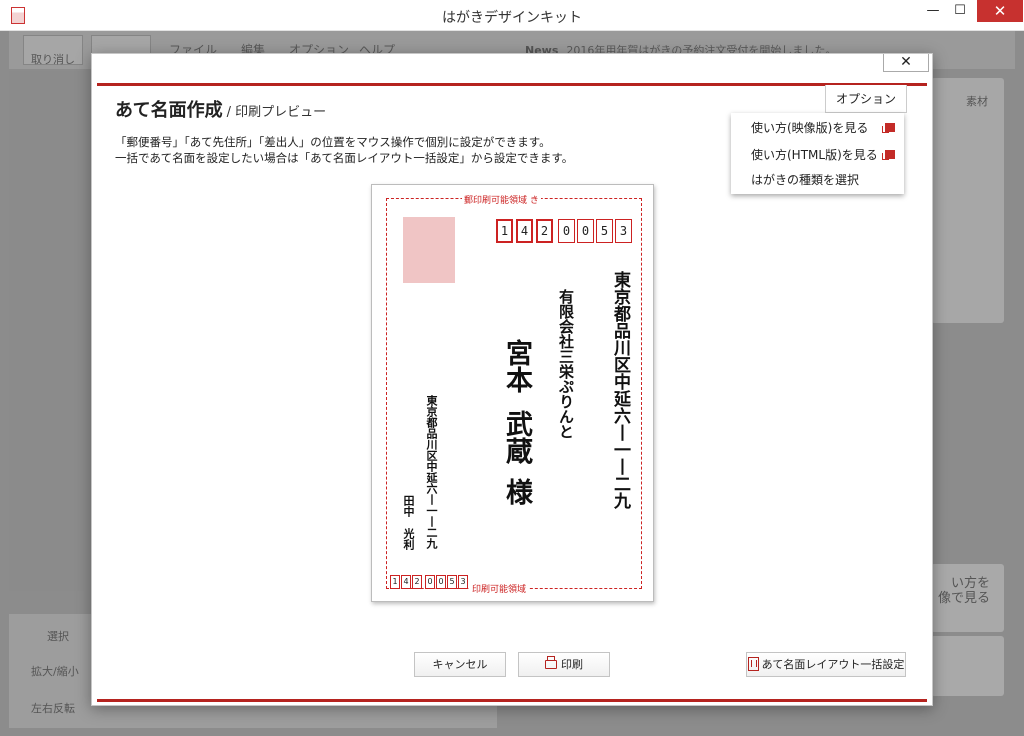 The image size is (1024, 736). What do you see at coordinates (620, 390) in the screenshot?
I see `recipient-address: 東京都品川区中延六丨一丨二九` at bounding box center [620, 390].